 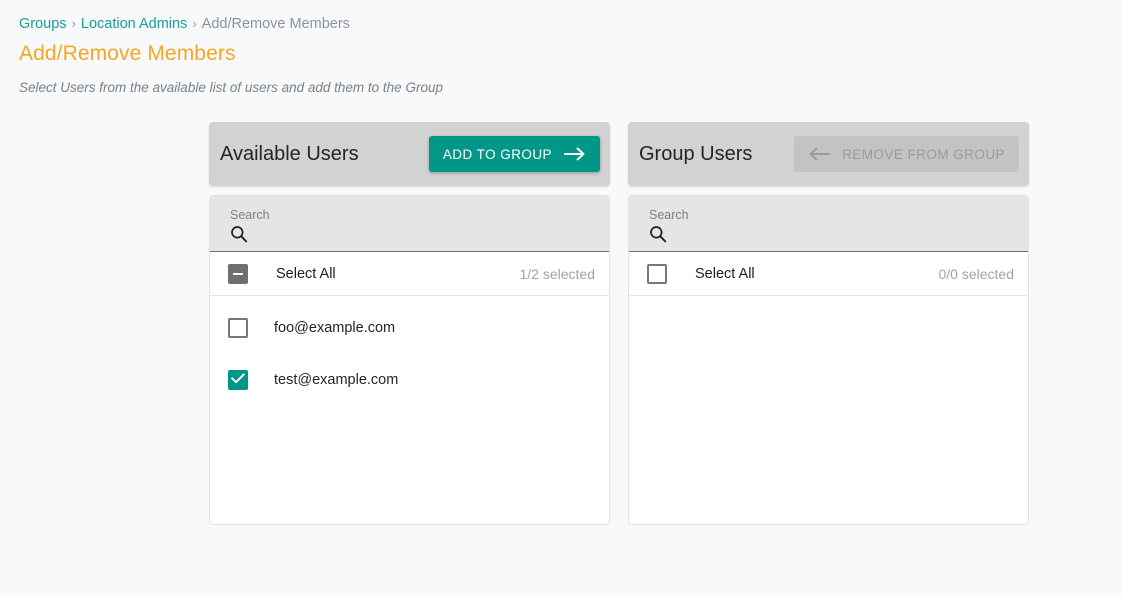 What do you see at coordinates (823, 236) in the screenshot?
I see `group-search-input` at bounding box center [823, 236].